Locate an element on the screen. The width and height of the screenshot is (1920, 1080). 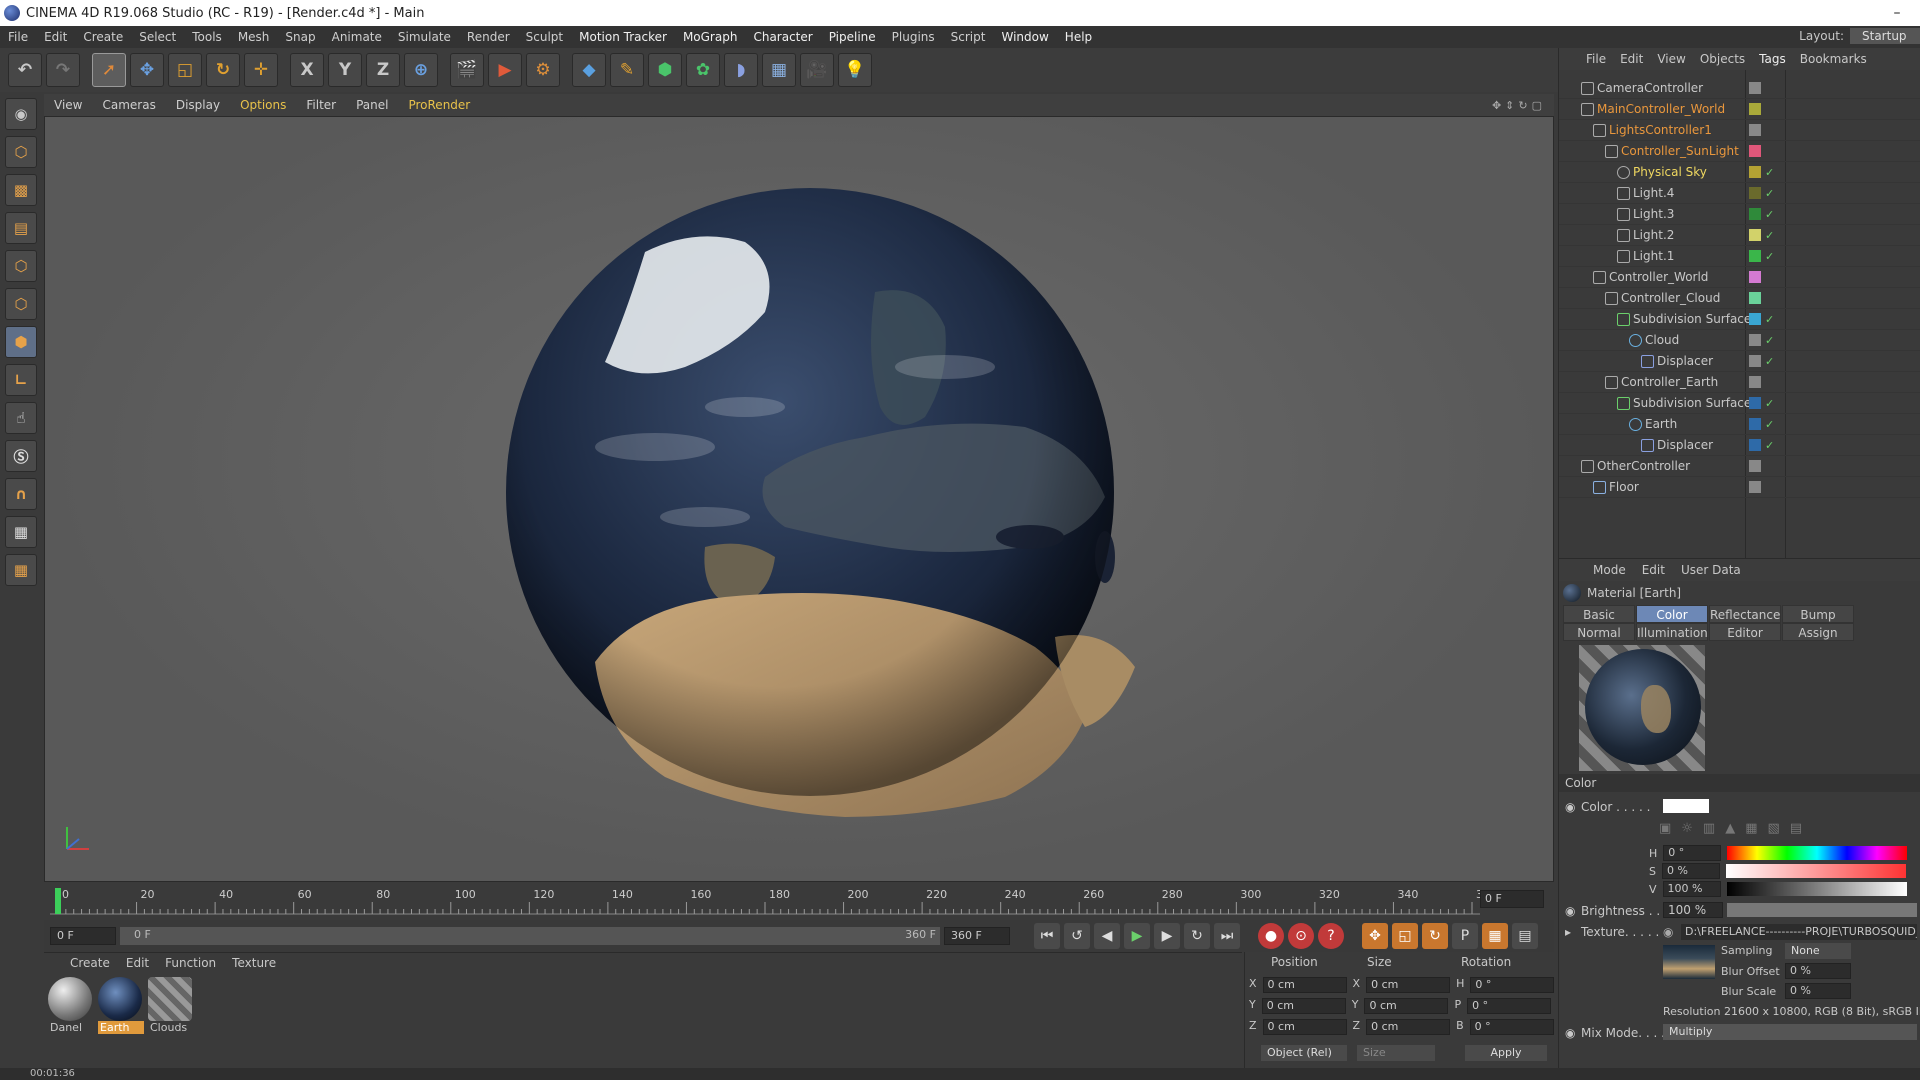
object-row: Subdivision Surface ✓ is located at coordinates (1739, 319).